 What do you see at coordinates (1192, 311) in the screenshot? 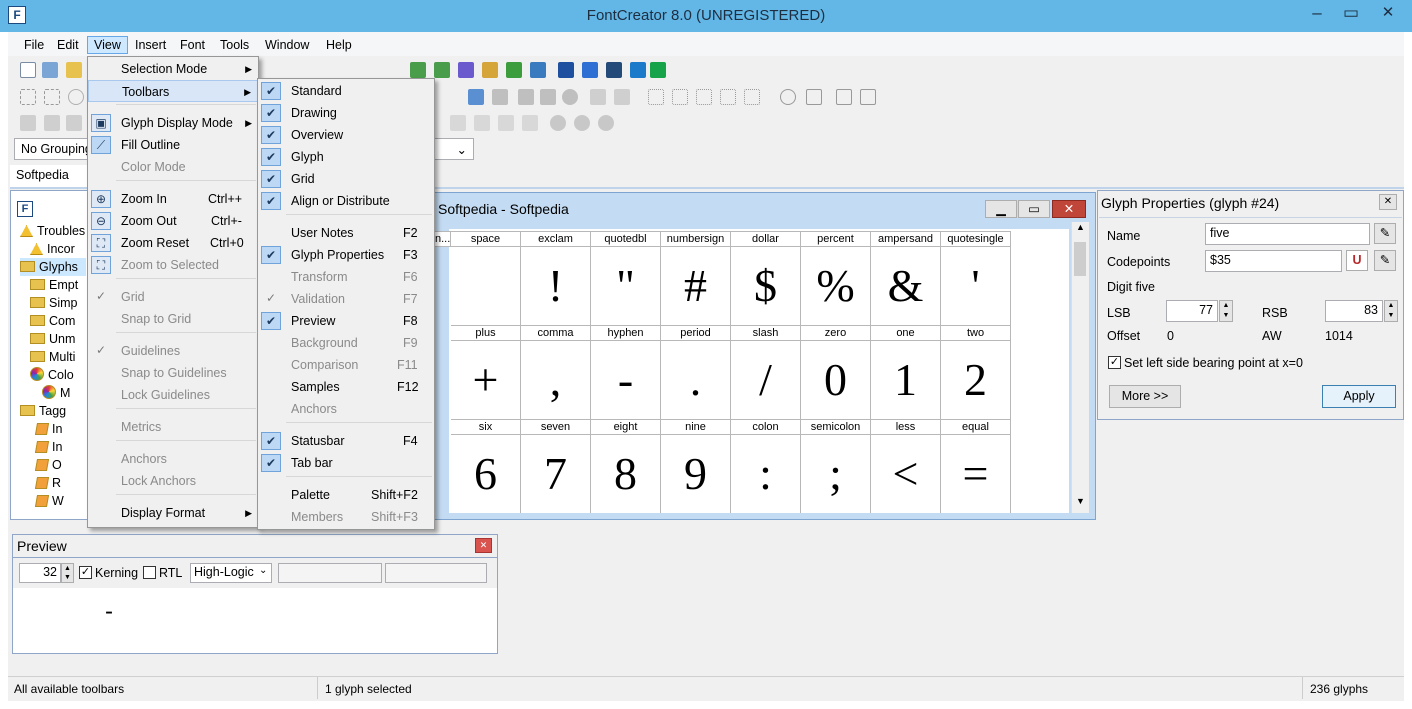
I see `lsb-field: 77` at bounding box center [1192, 311].